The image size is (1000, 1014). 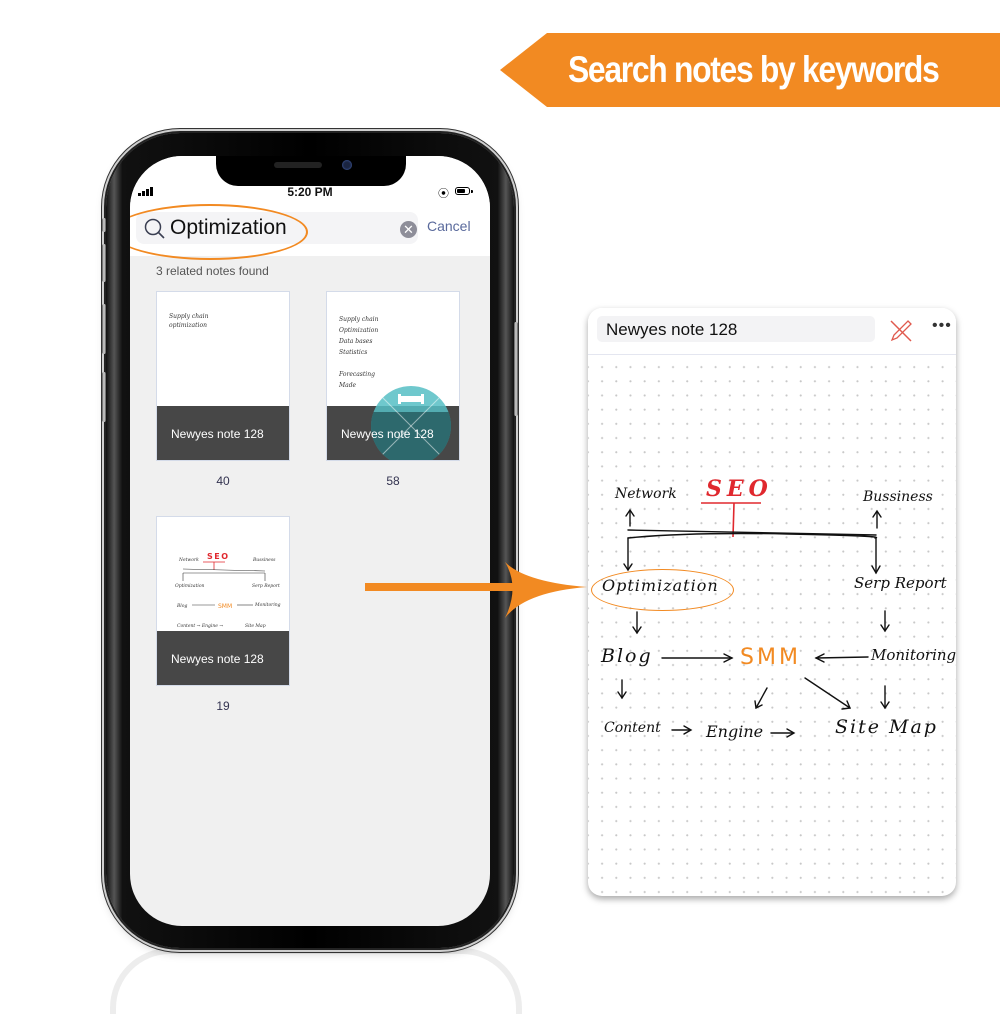 I want to click on mindmap-center: SMM, so click(x=770, y=657).